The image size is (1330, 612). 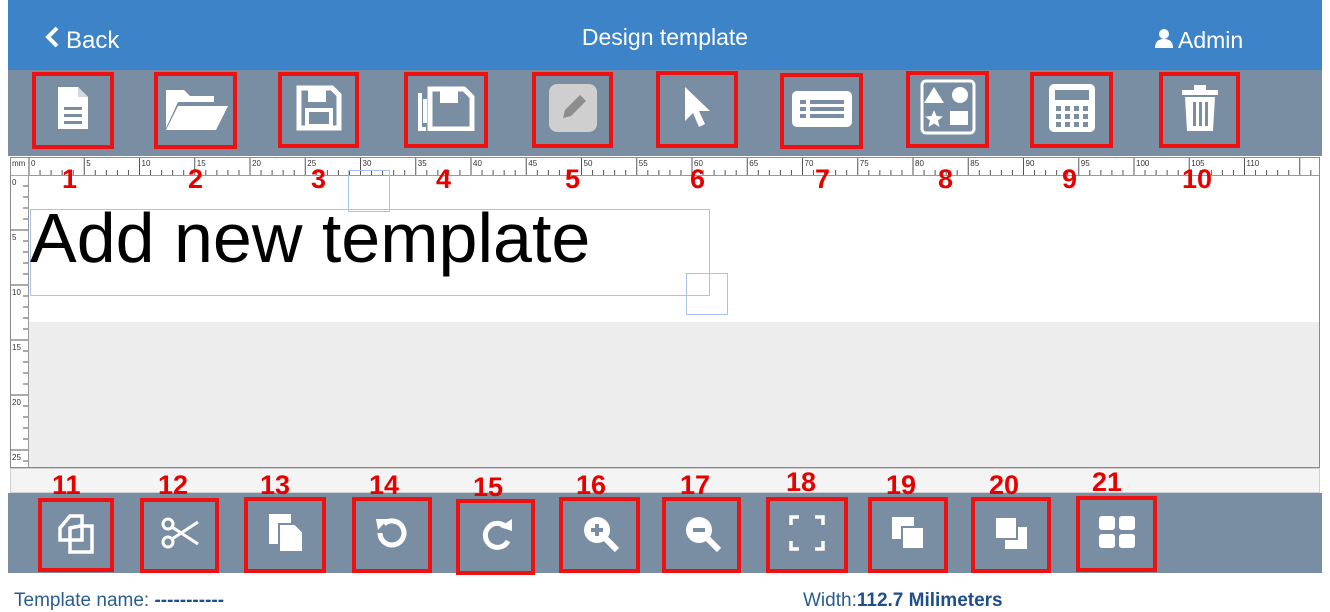 I want to click on new-document-icon, so click(x=73, y=110).